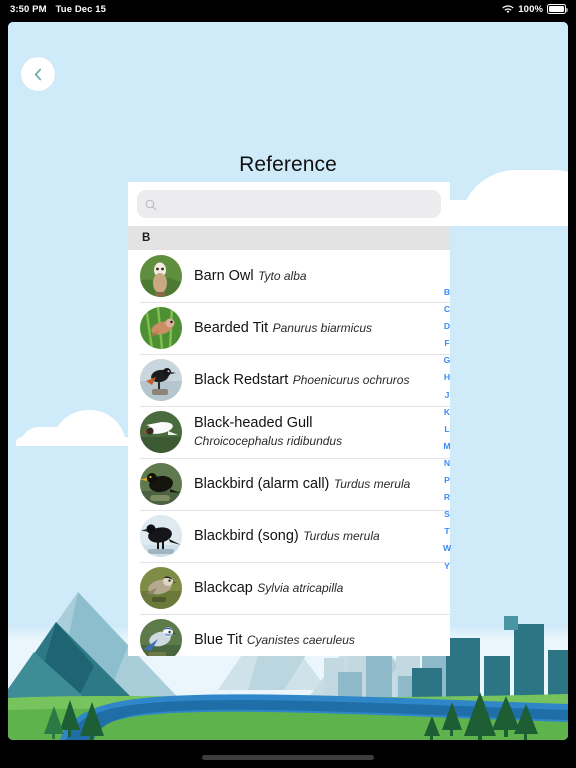  I want to click on index-letter-g: G, so click(447, 360).